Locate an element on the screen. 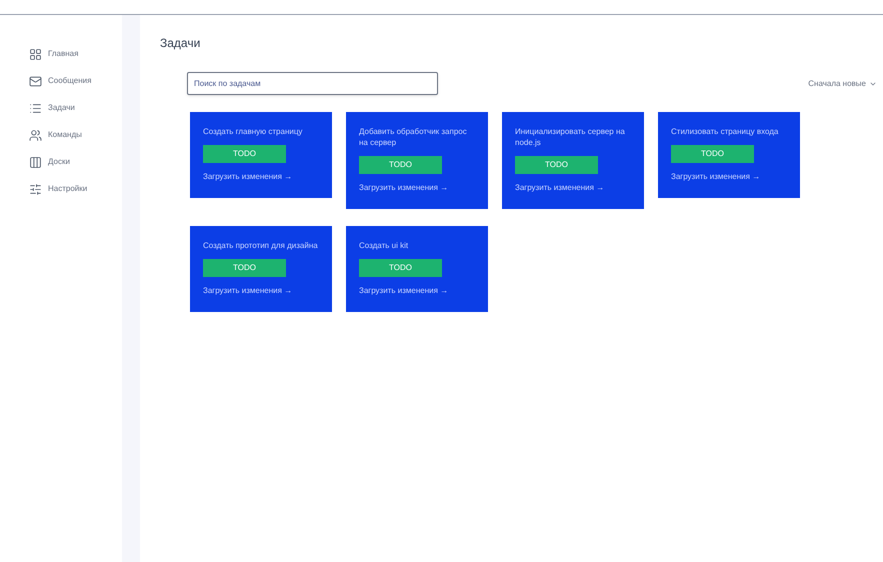  task-title: Создать главную страницу is located at coordinates (253, 131).